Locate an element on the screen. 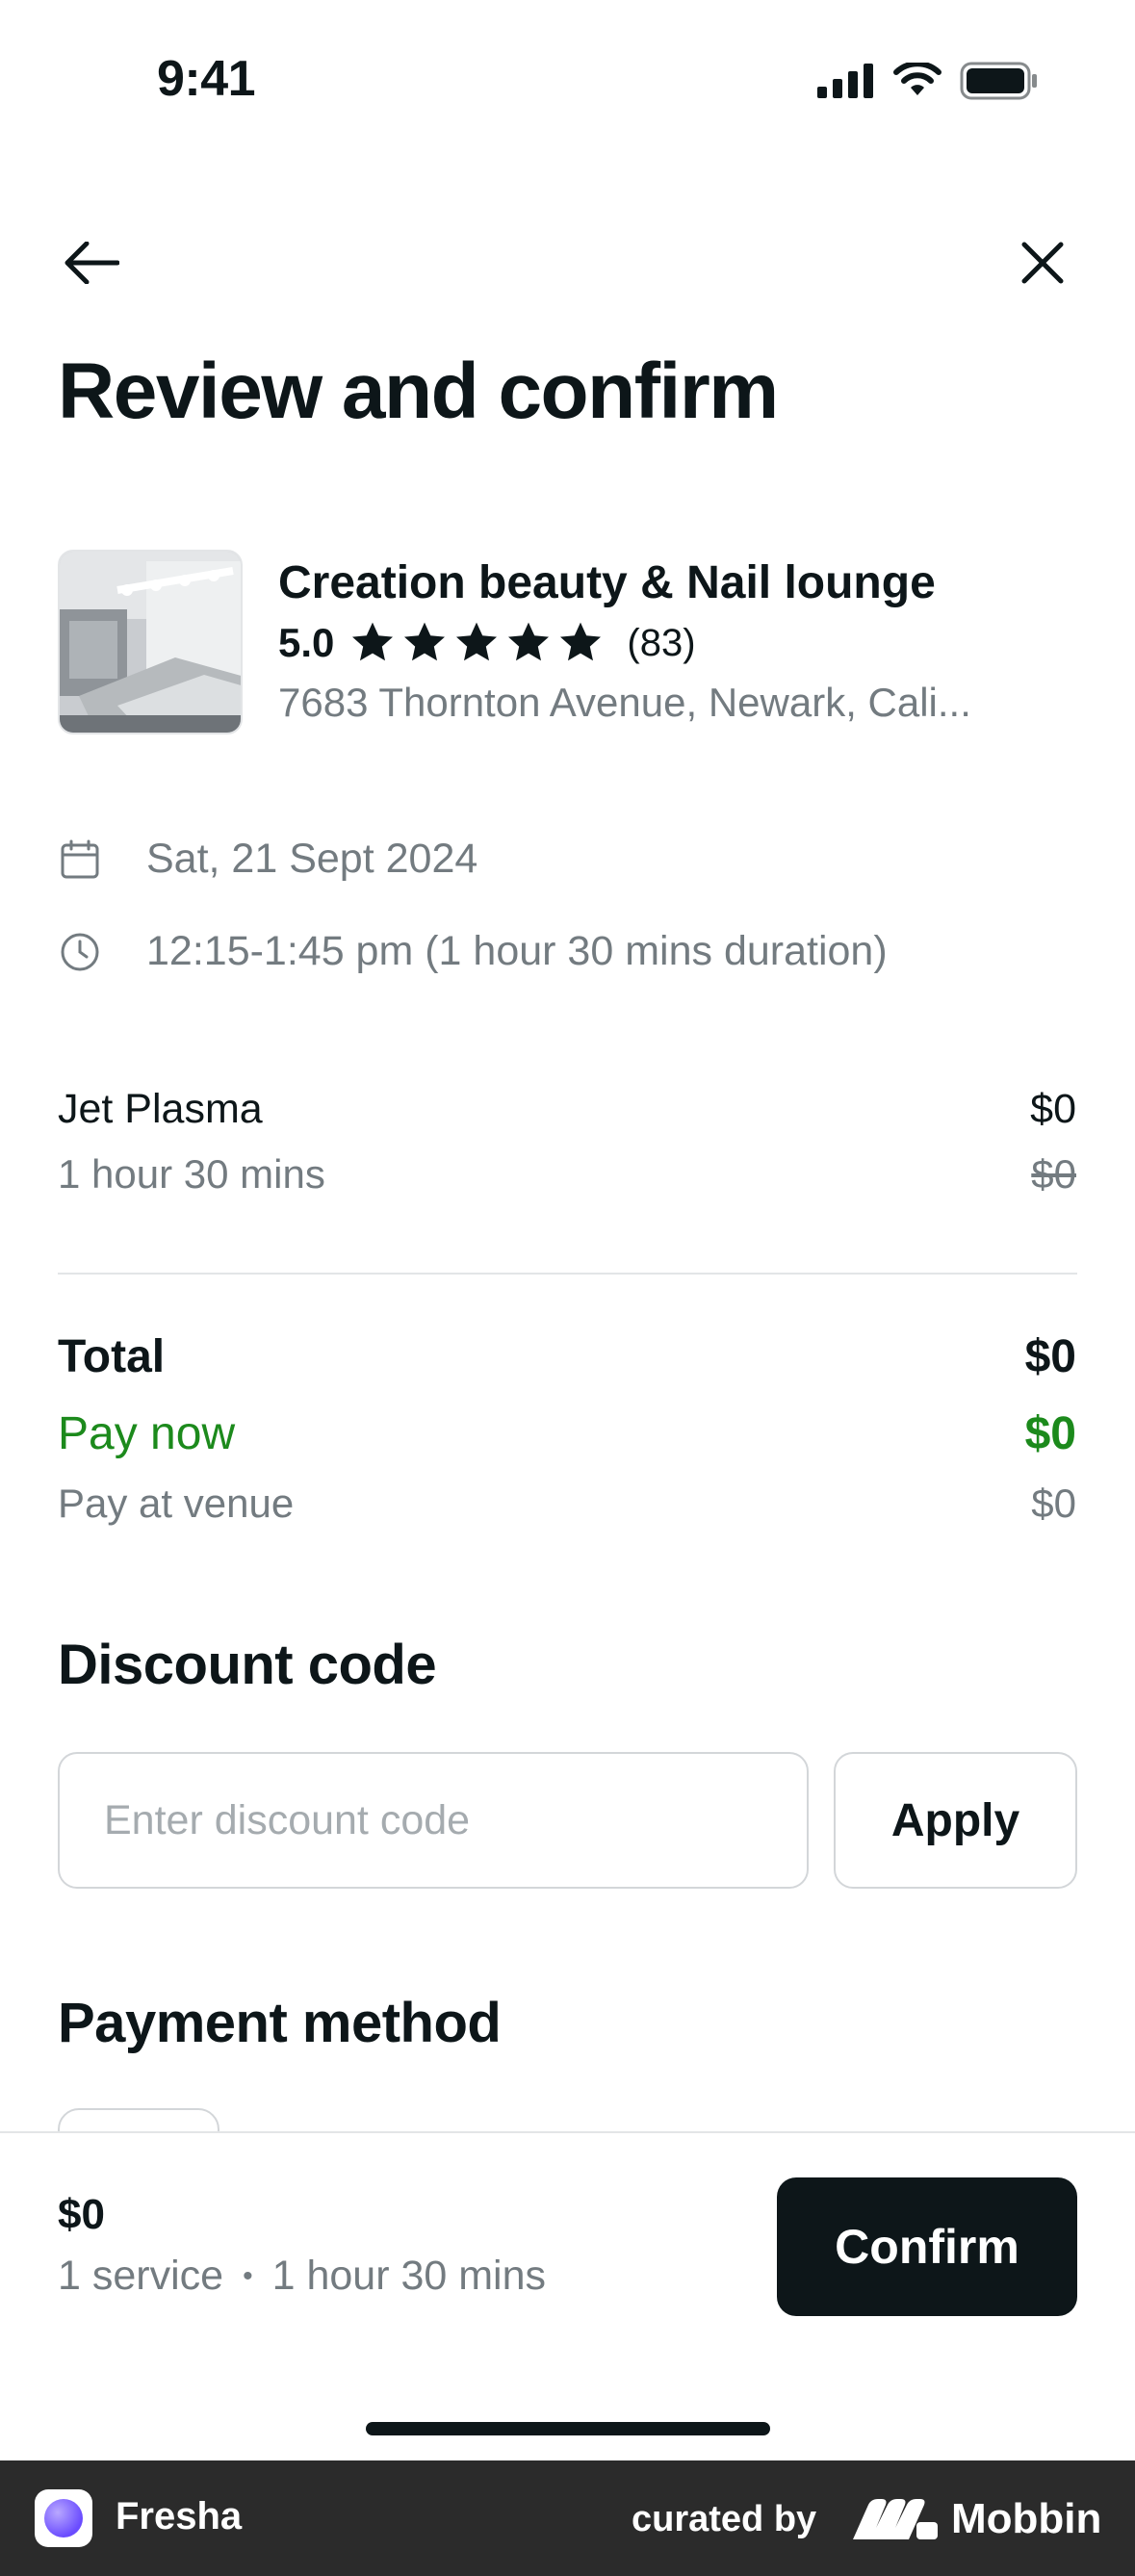 The width and height of the screenshot is (1135, 2576). pay-at-venue-value: $0 is located at coordinates (1053, 1504).